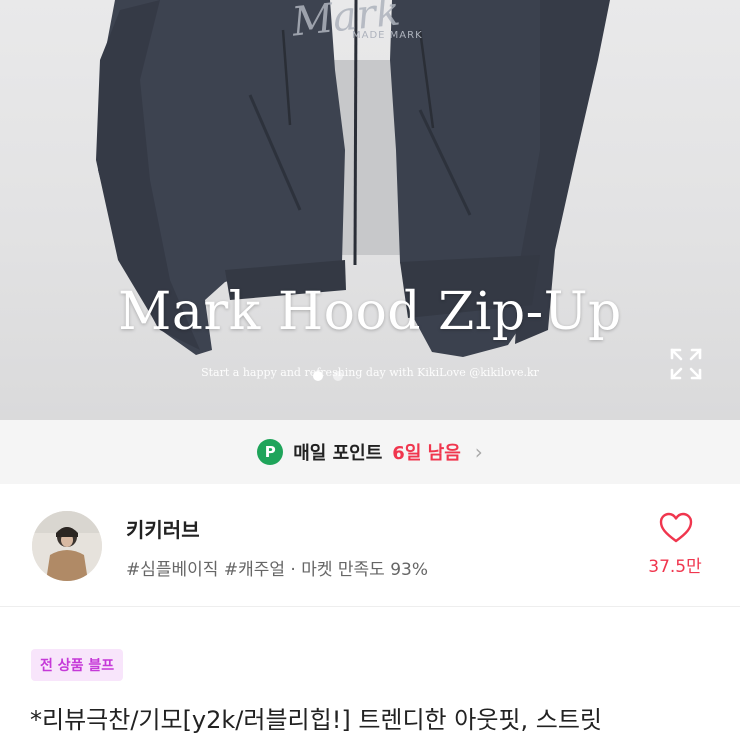 The width and height of the screenshot is (740, 740). What do you see at coordinates (370, 312) in the screenshot?
I see `hero-title: Mark Hood Zip-Up` at bounding box center [370, 312].